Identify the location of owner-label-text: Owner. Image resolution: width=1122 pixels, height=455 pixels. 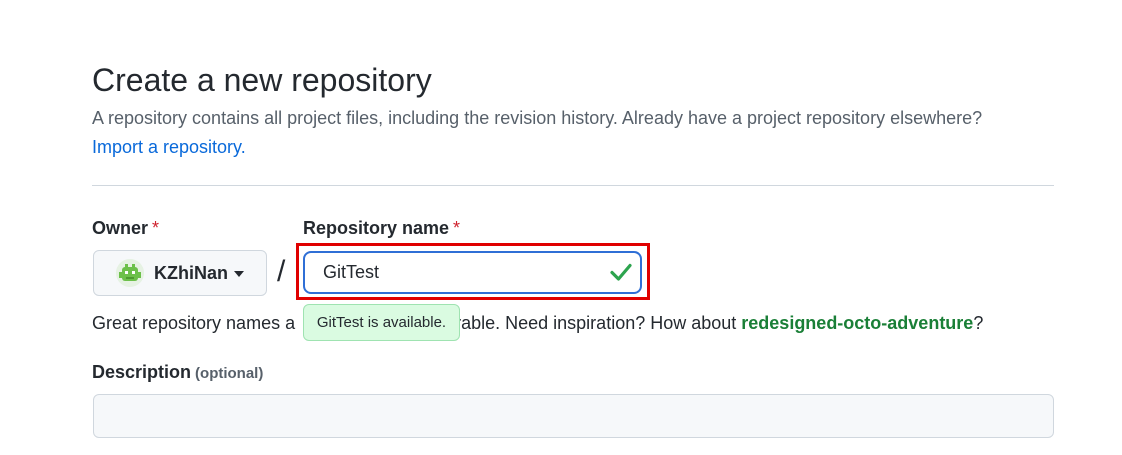
(120, 228).